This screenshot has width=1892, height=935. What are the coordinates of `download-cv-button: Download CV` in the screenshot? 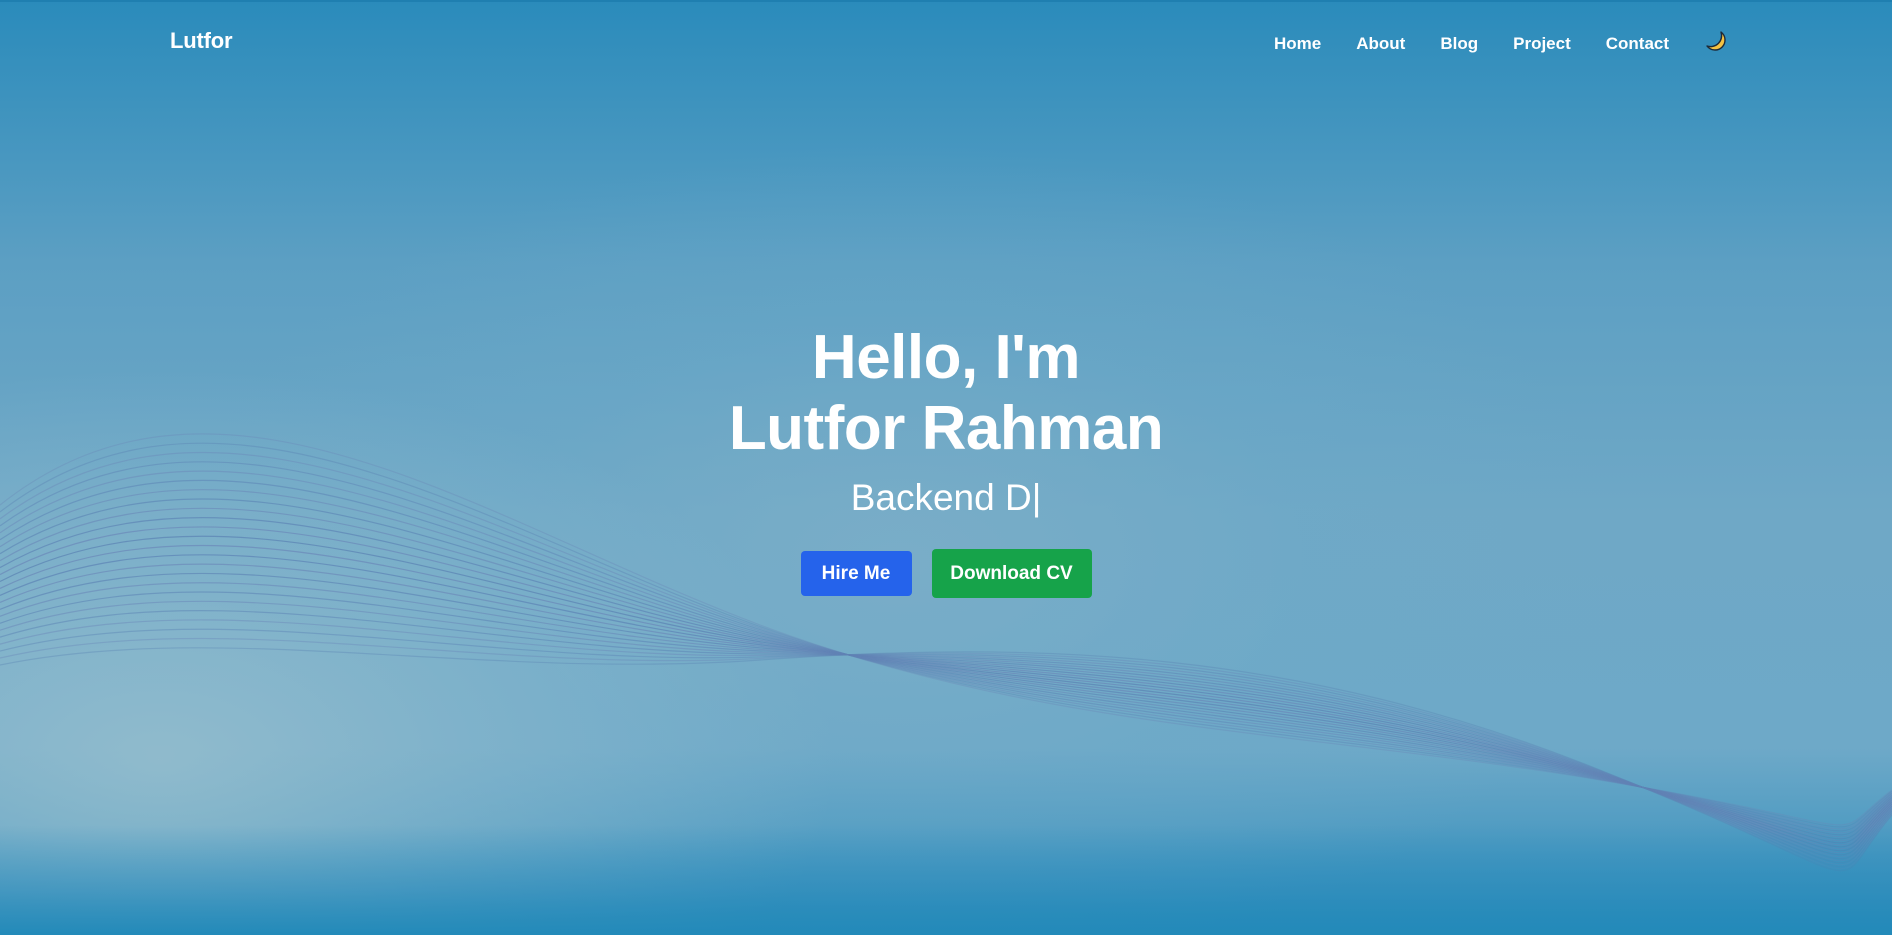 It's located at (1011, 573).